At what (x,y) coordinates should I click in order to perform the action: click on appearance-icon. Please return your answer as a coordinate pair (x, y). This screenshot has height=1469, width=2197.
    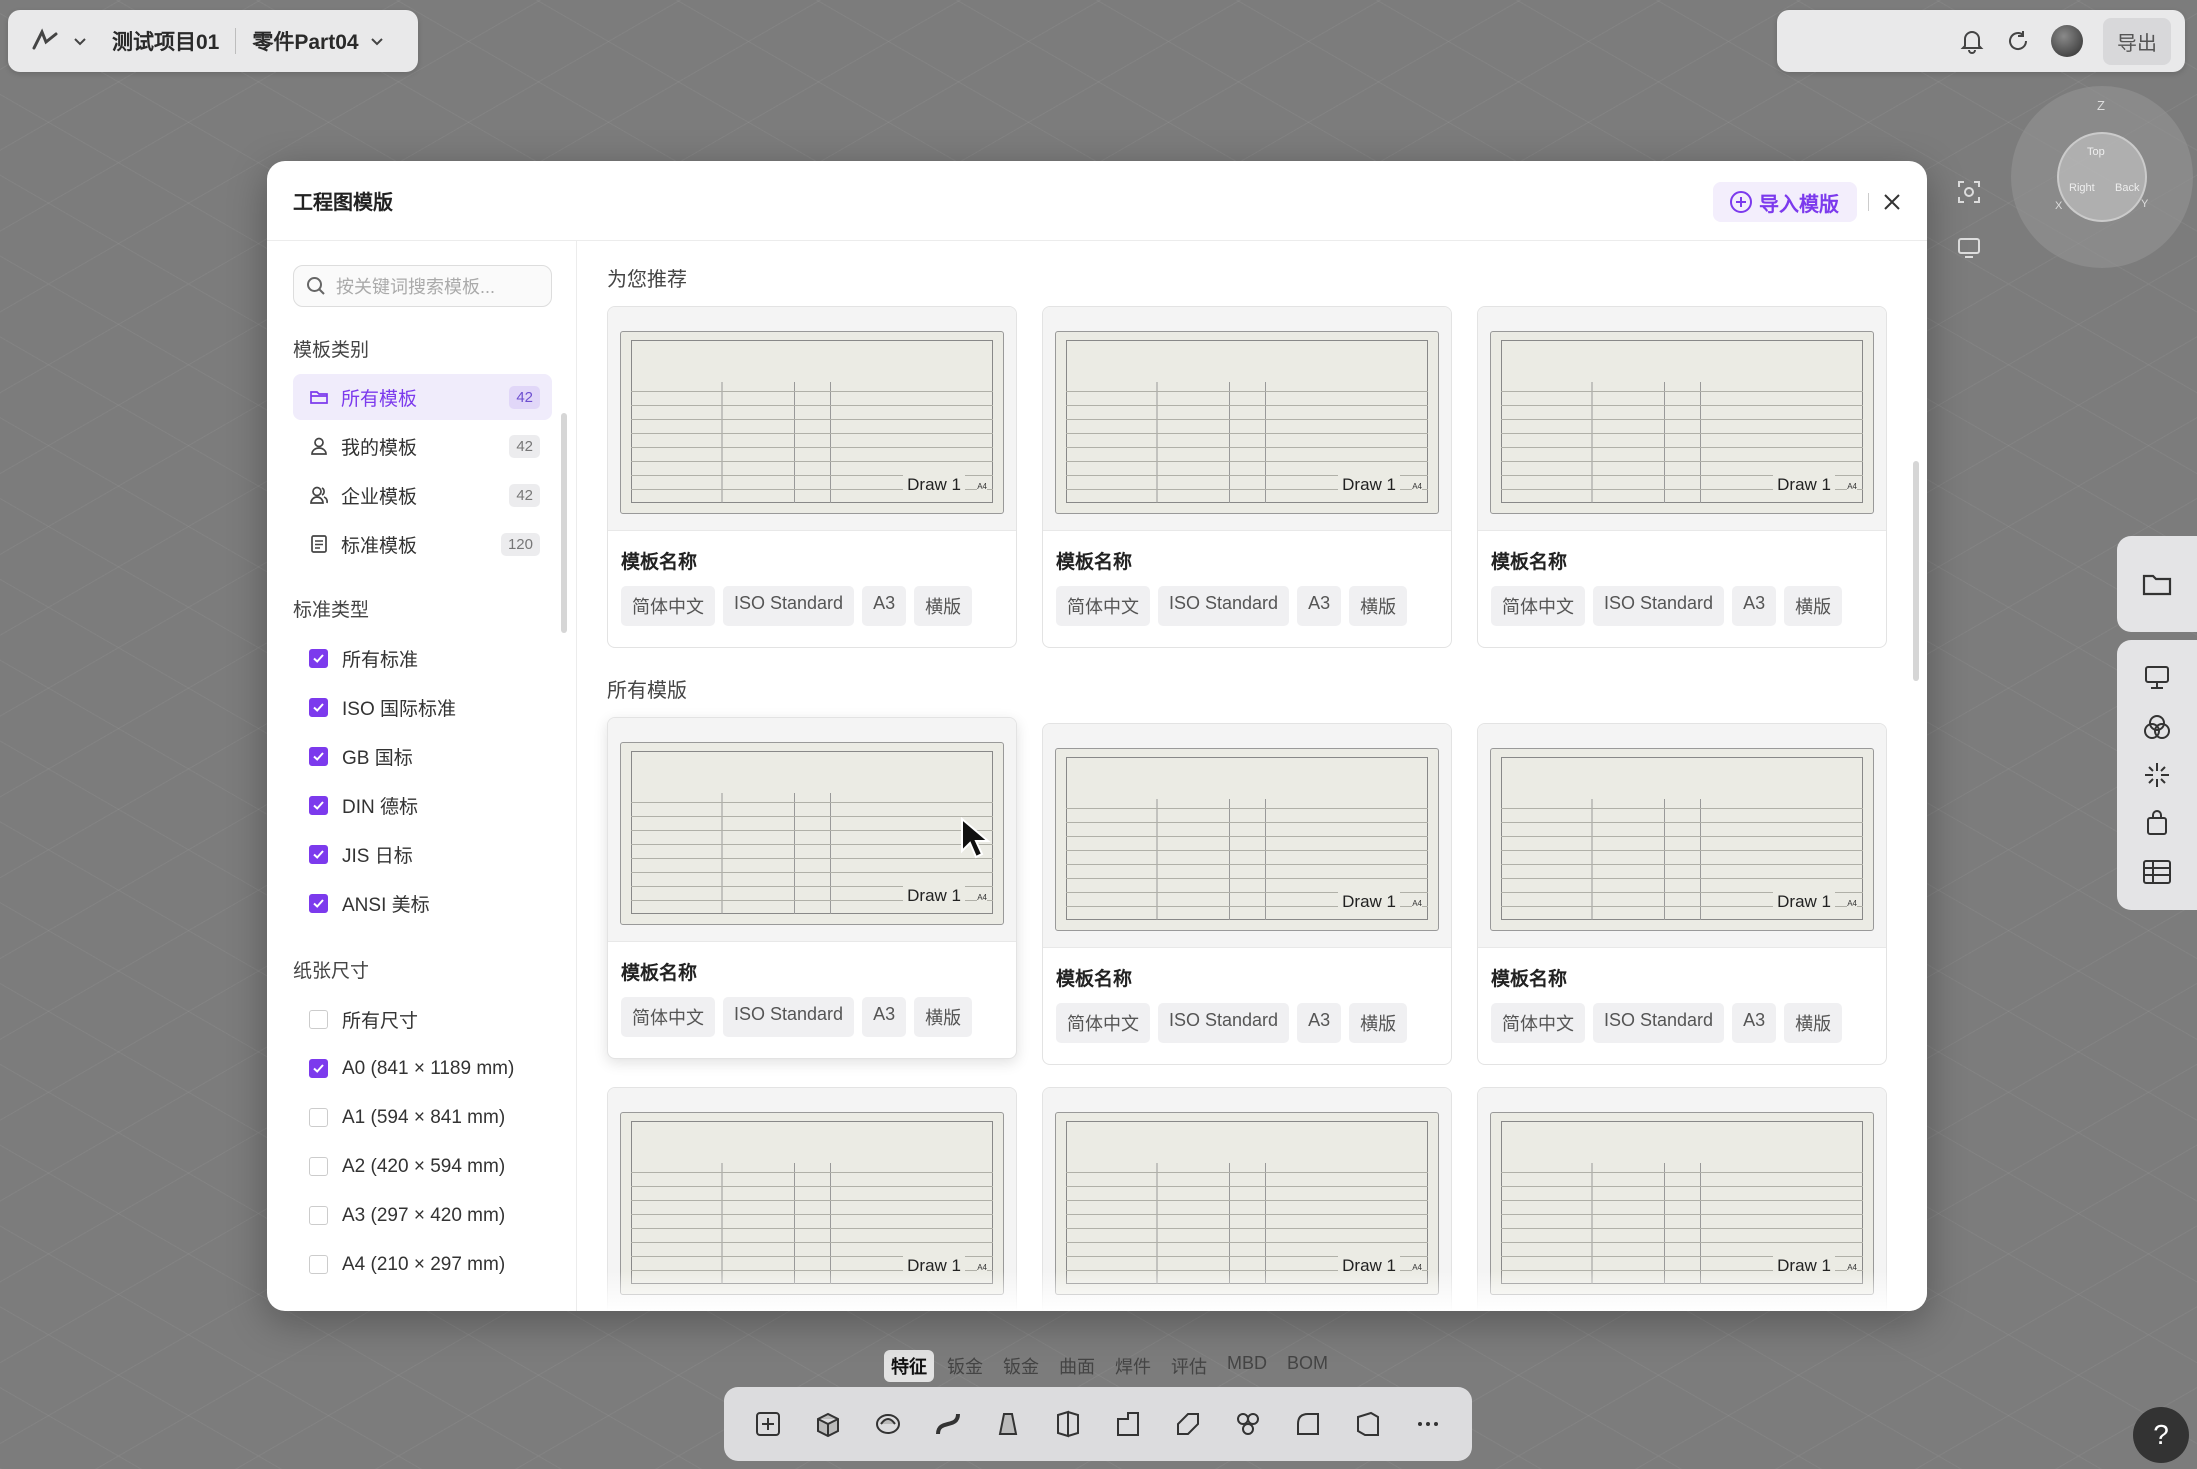
    Looking at the image, I should click on (2157, 727).